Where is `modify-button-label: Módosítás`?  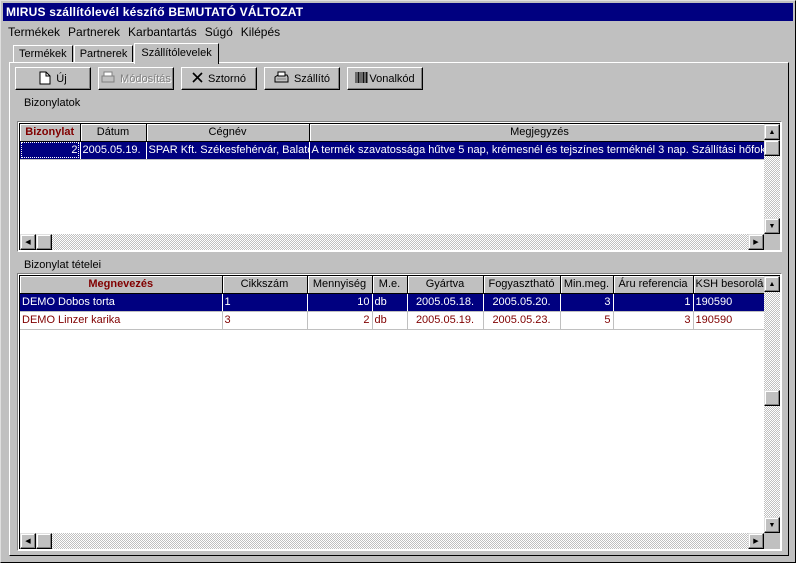 modify-button-label: Módosítás is located at coordinates (145, 78).